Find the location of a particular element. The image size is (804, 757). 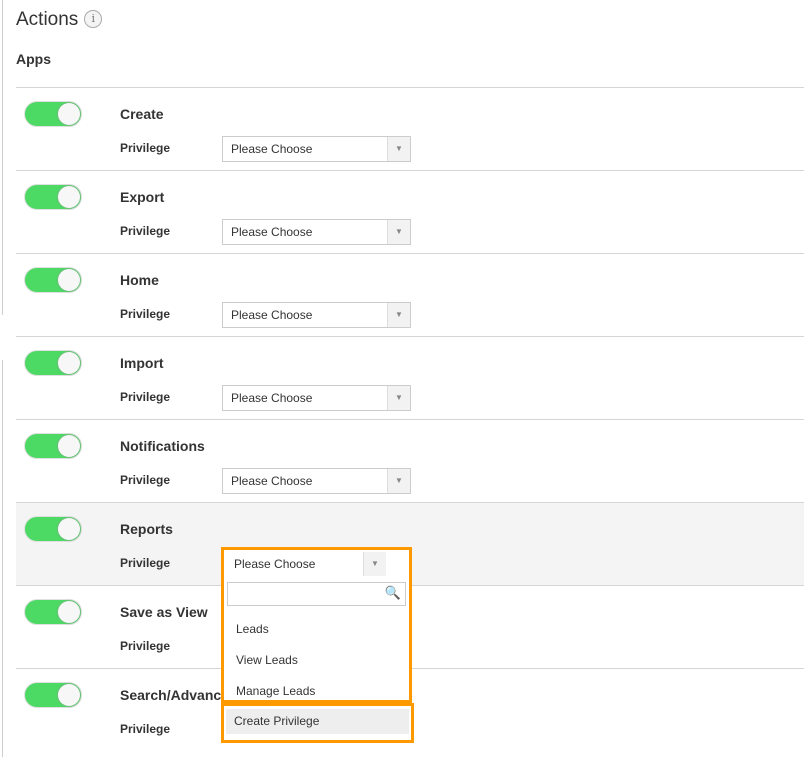

action-row: Notifications Privilege Please Choose ▼ is located at coordinates (410, 461).